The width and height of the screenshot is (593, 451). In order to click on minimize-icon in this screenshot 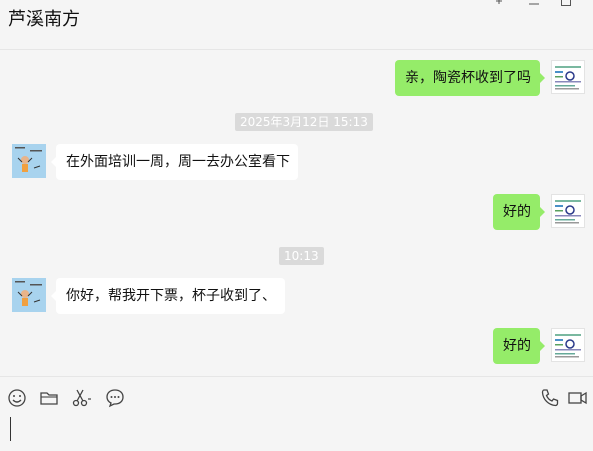, I will do `click(534, 4)`.